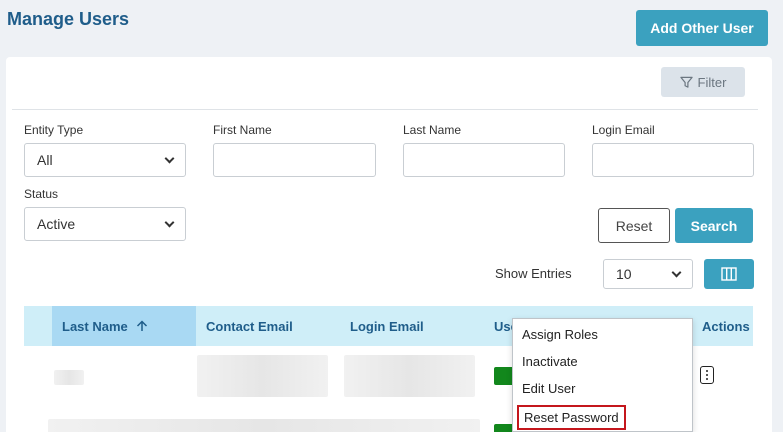 Image resolution: width=783 pixels, height=432 pixels. Describe the element at coordinates (95, 326) in the screenshot. I see `column-header-label: Last Name` at that location.